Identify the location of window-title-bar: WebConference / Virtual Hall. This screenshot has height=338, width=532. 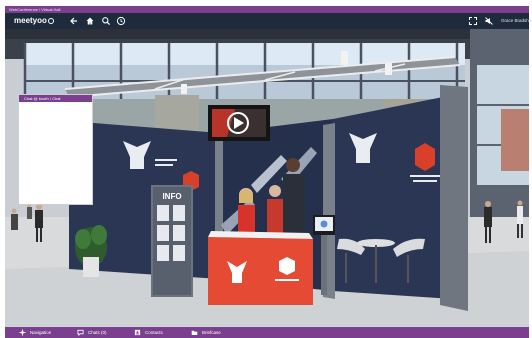
(267, 9).